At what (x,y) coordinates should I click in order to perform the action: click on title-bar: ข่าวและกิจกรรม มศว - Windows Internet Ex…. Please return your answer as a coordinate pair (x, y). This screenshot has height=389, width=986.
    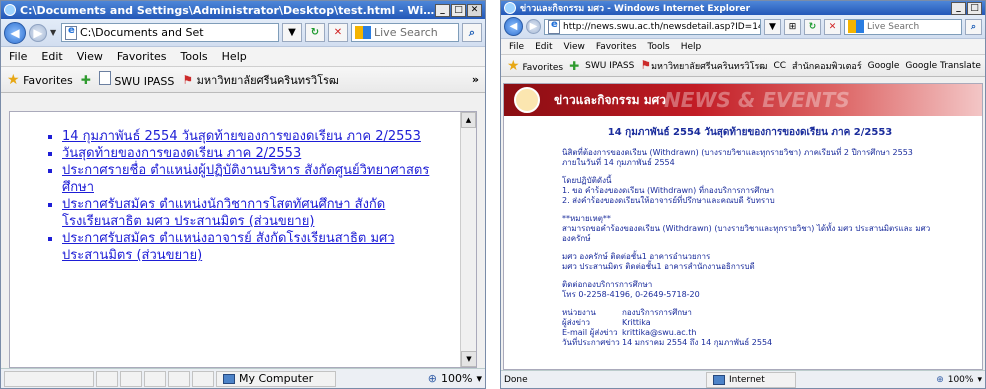
    Looking at the image, I should click on (743, 8).